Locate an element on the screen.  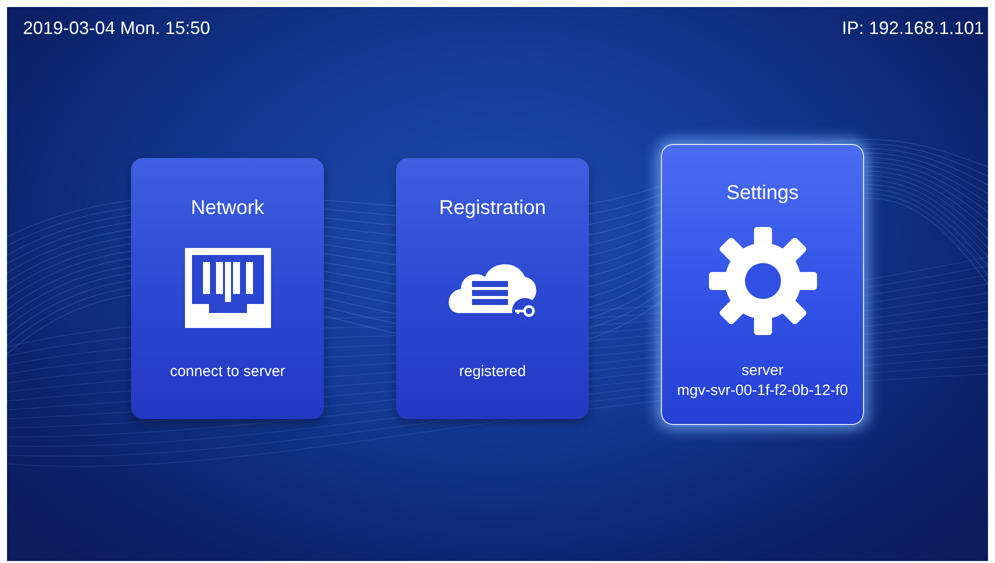
menu-tile: Registration registered is located at coordinates (492, 288).